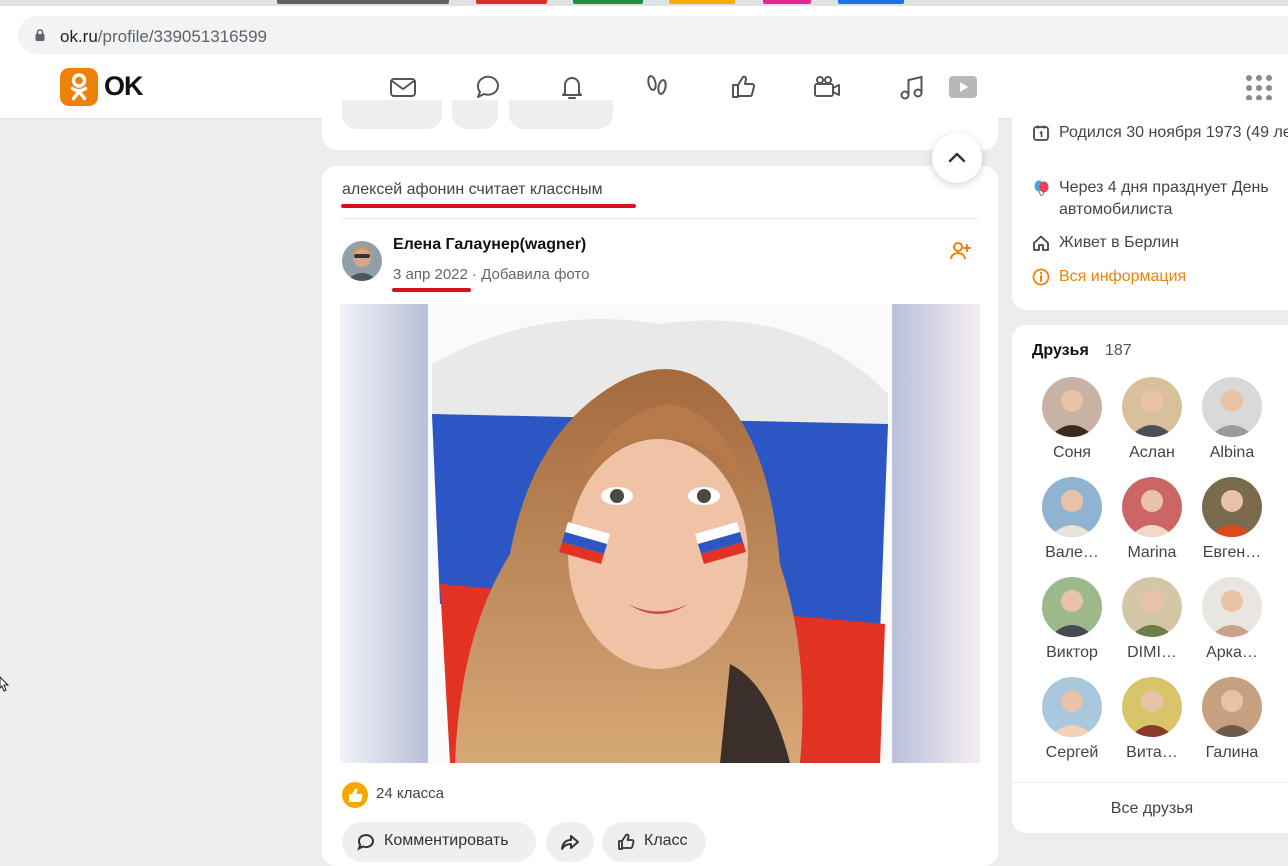  Describe the element at coordinates (5, 684) in the screenshot. I see `mouse-cursor-icon` at that location.